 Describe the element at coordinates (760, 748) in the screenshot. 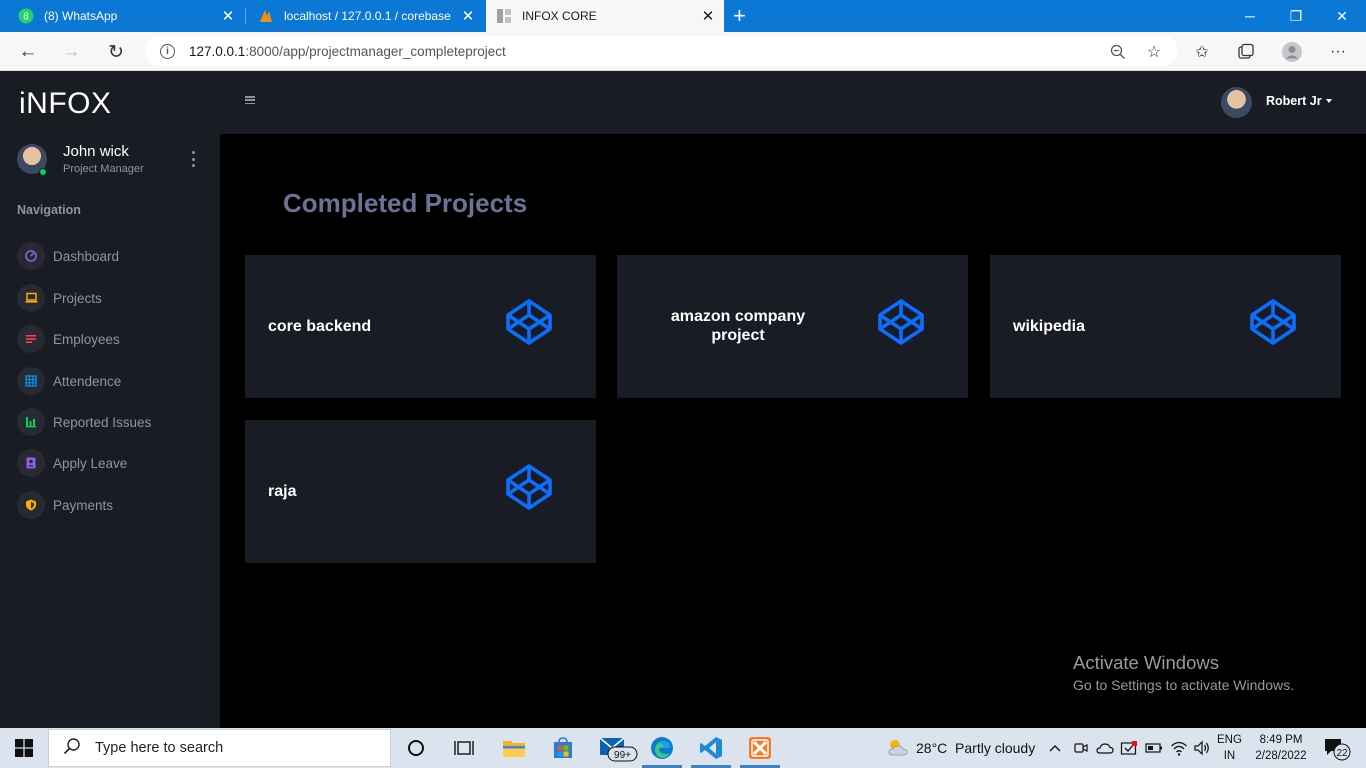

I see `xampp-icon` at that location.